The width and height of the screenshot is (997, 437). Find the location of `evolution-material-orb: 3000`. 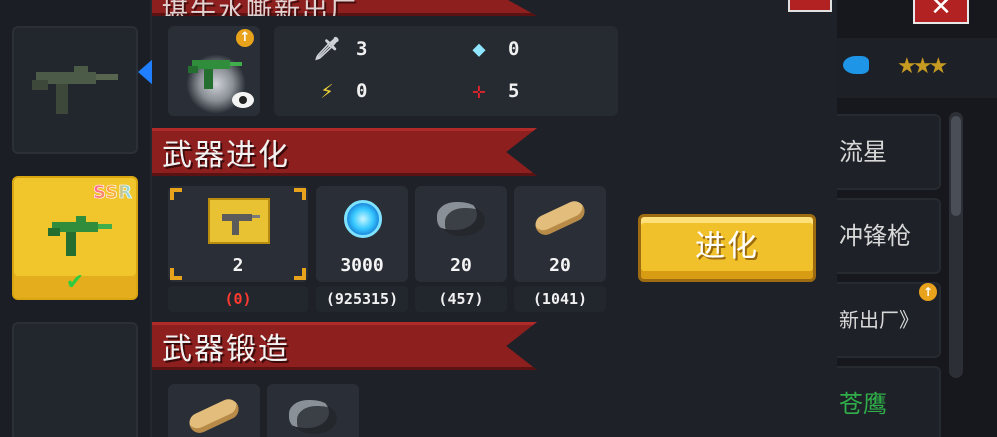

evolution-material-orb: 3000 is located at coordinates (362, 234).